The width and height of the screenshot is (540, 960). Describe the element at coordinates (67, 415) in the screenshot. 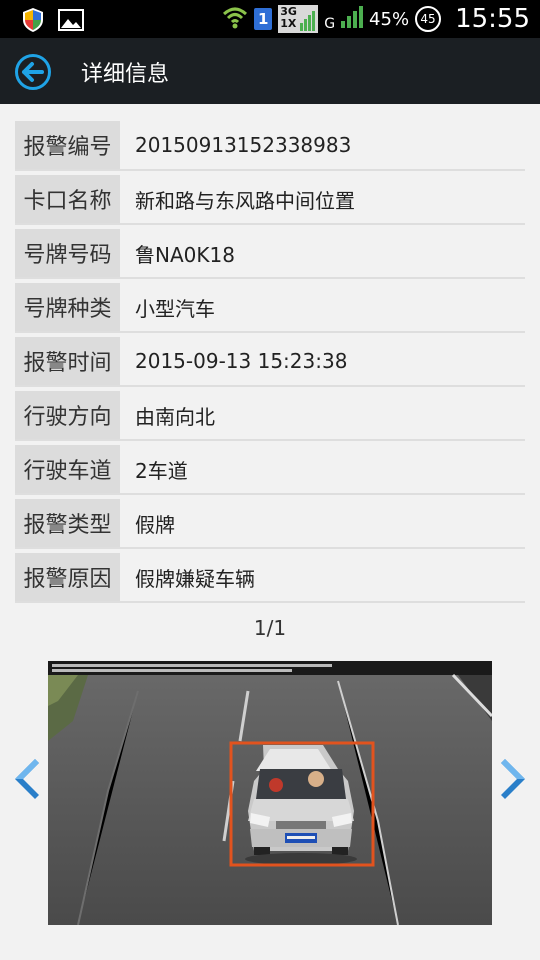

I see `detail-label: 行驶方向` at that location.